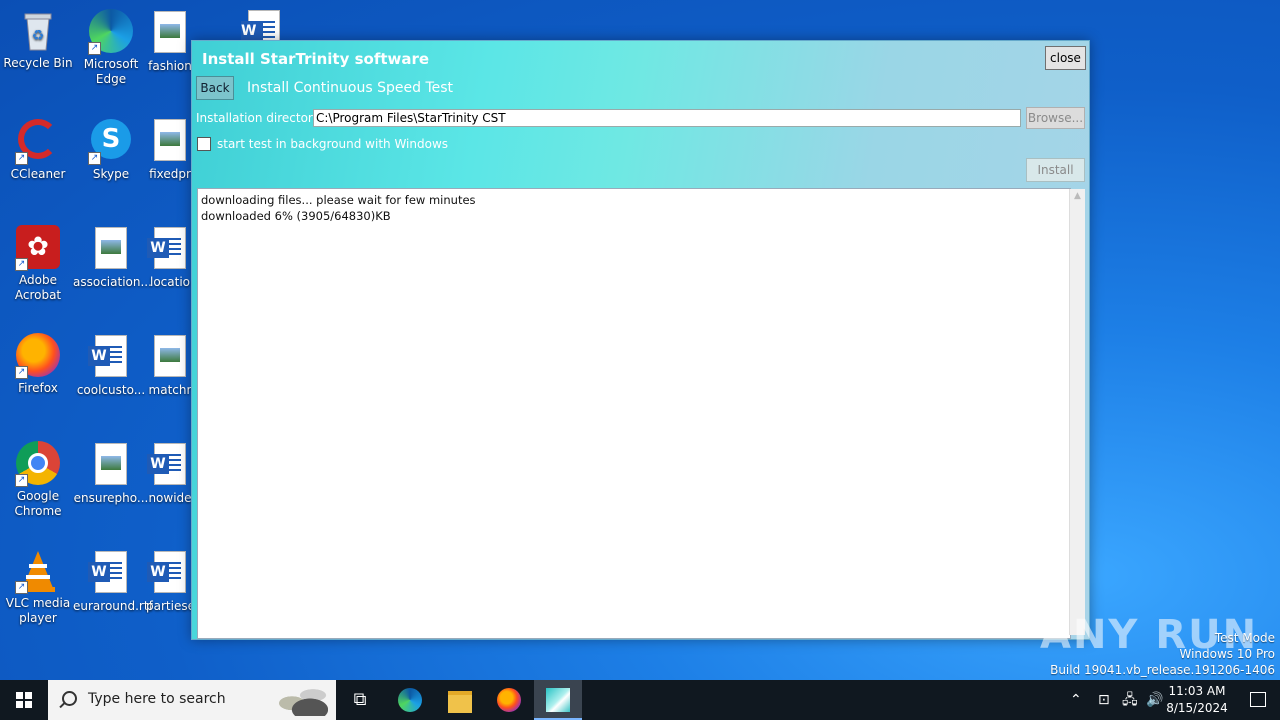  I want to click on task-view-button: ⧉, so click(360, 700).